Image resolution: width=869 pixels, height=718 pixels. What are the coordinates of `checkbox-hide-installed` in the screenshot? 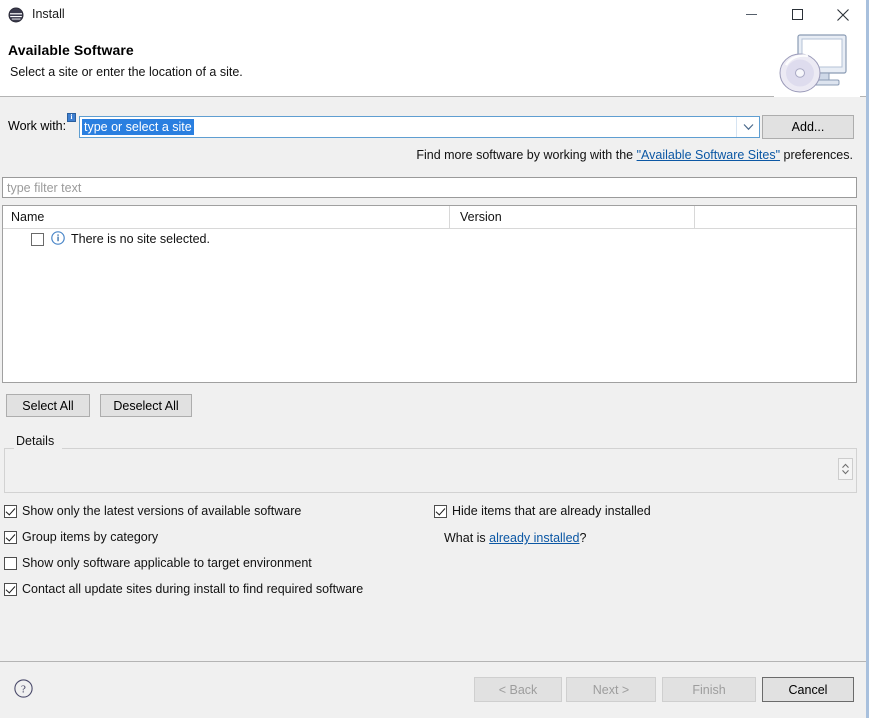 It's located at (440, 511).